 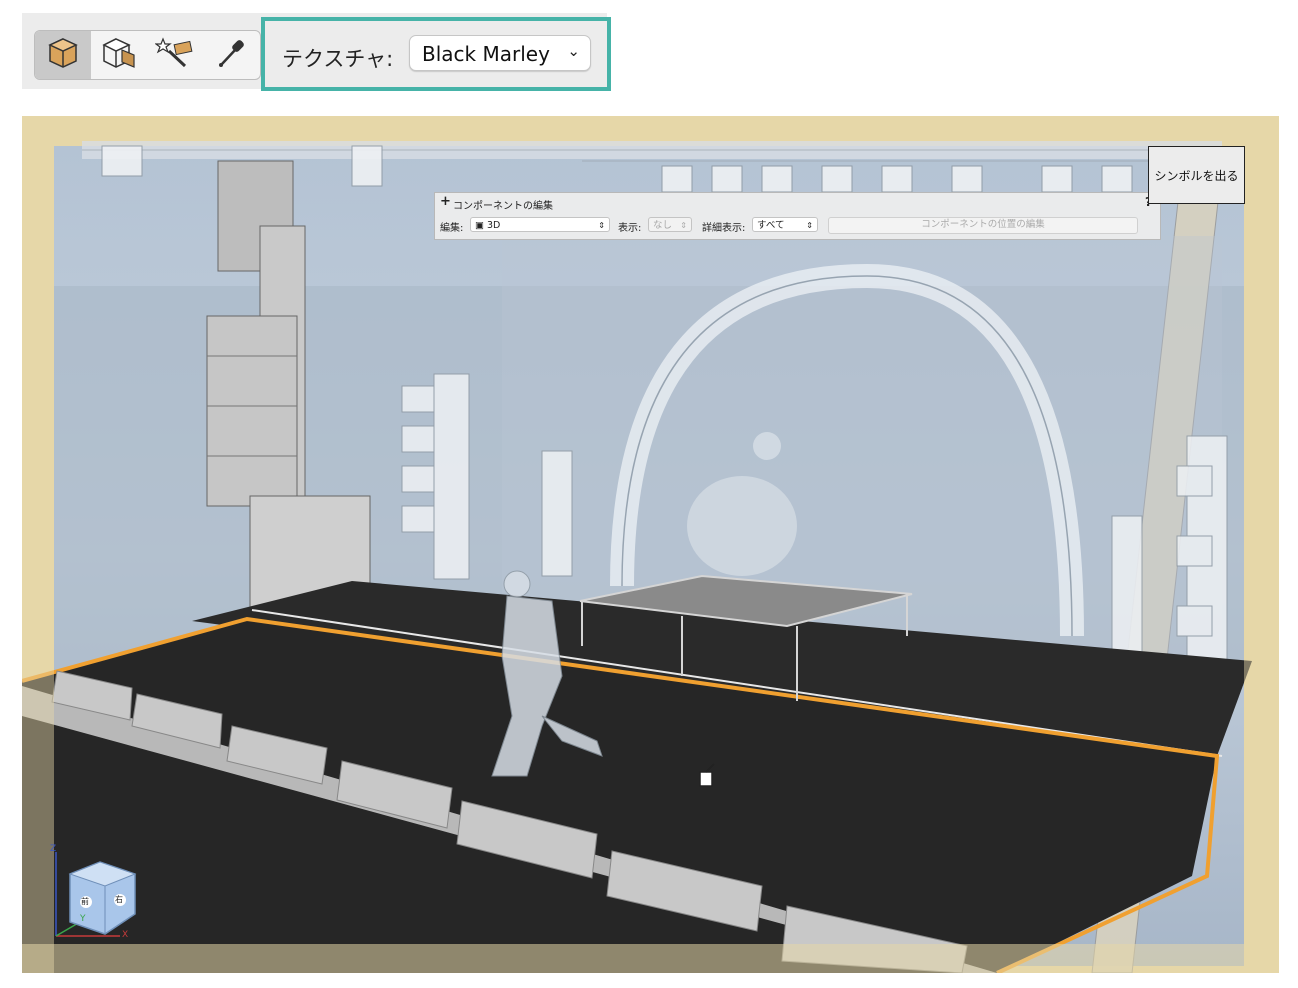 I want to click on exit-symbol-label: シンボルを出る, so click(x=1196, y=175).